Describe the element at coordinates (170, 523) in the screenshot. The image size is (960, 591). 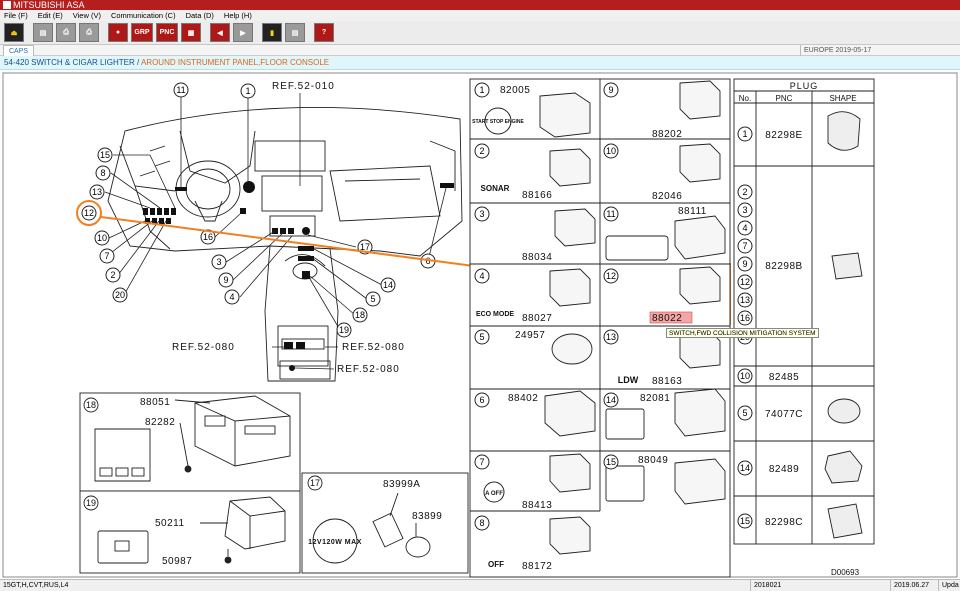
I see `part-50211: 50211` at that location.